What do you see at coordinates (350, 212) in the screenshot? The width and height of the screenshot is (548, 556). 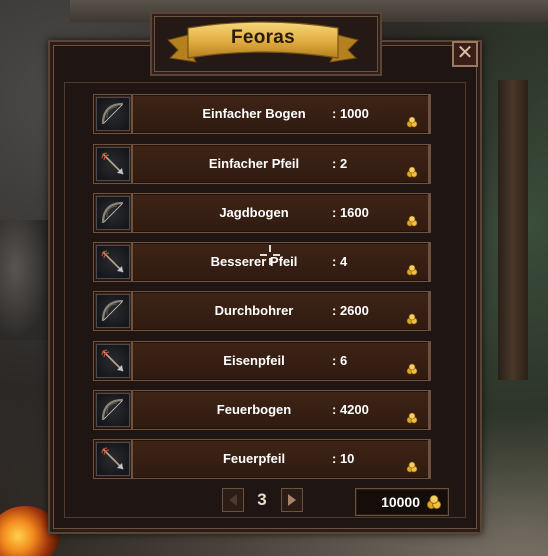 I see `item-price: : 1600` at bounding box center [350, 212].